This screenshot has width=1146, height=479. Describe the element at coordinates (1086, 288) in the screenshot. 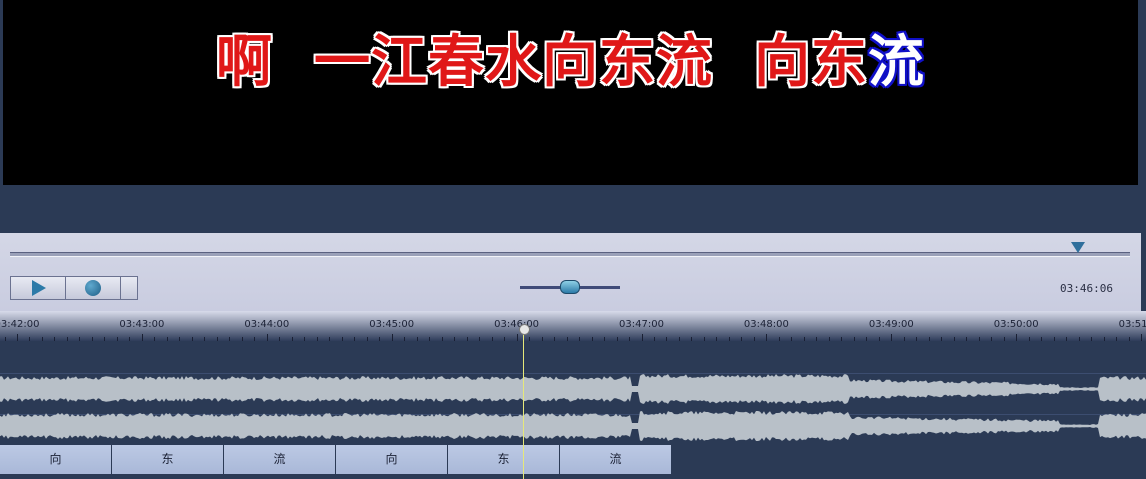

I see `current-time: 03:46:06` at that location.